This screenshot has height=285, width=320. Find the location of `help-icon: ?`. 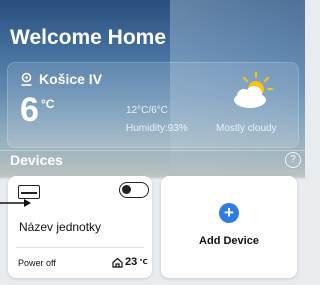

help-icon: ? is located at coordinates (293, 160).